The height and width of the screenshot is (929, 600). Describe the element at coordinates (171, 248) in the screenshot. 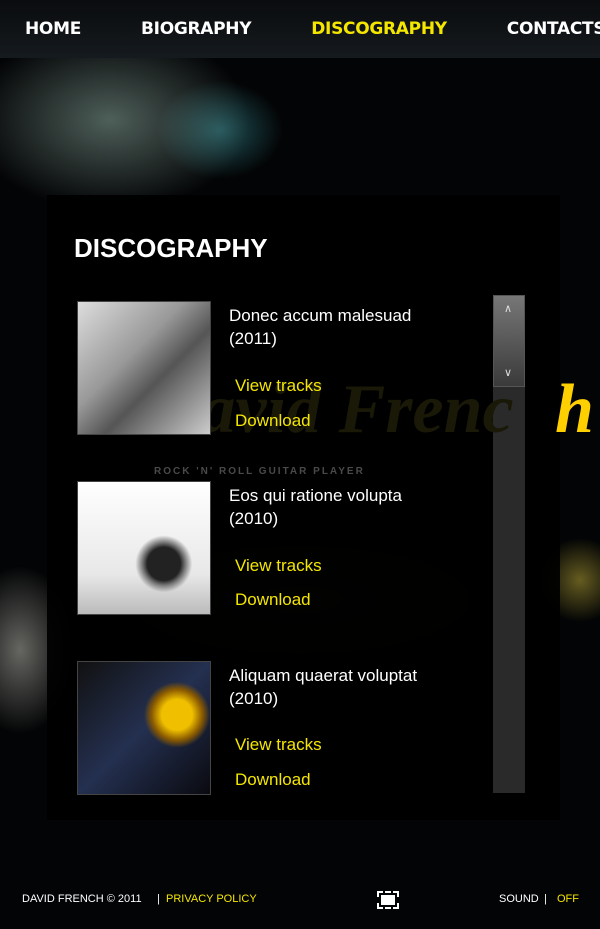

I see `page-title: DISCOGRAPHY` at that location.